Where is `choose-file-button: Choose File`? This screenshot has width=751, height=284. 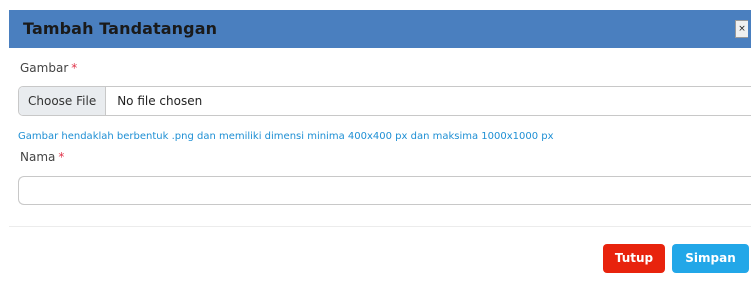
choose-file-button: Choose File is located at coordinates (63, 101).